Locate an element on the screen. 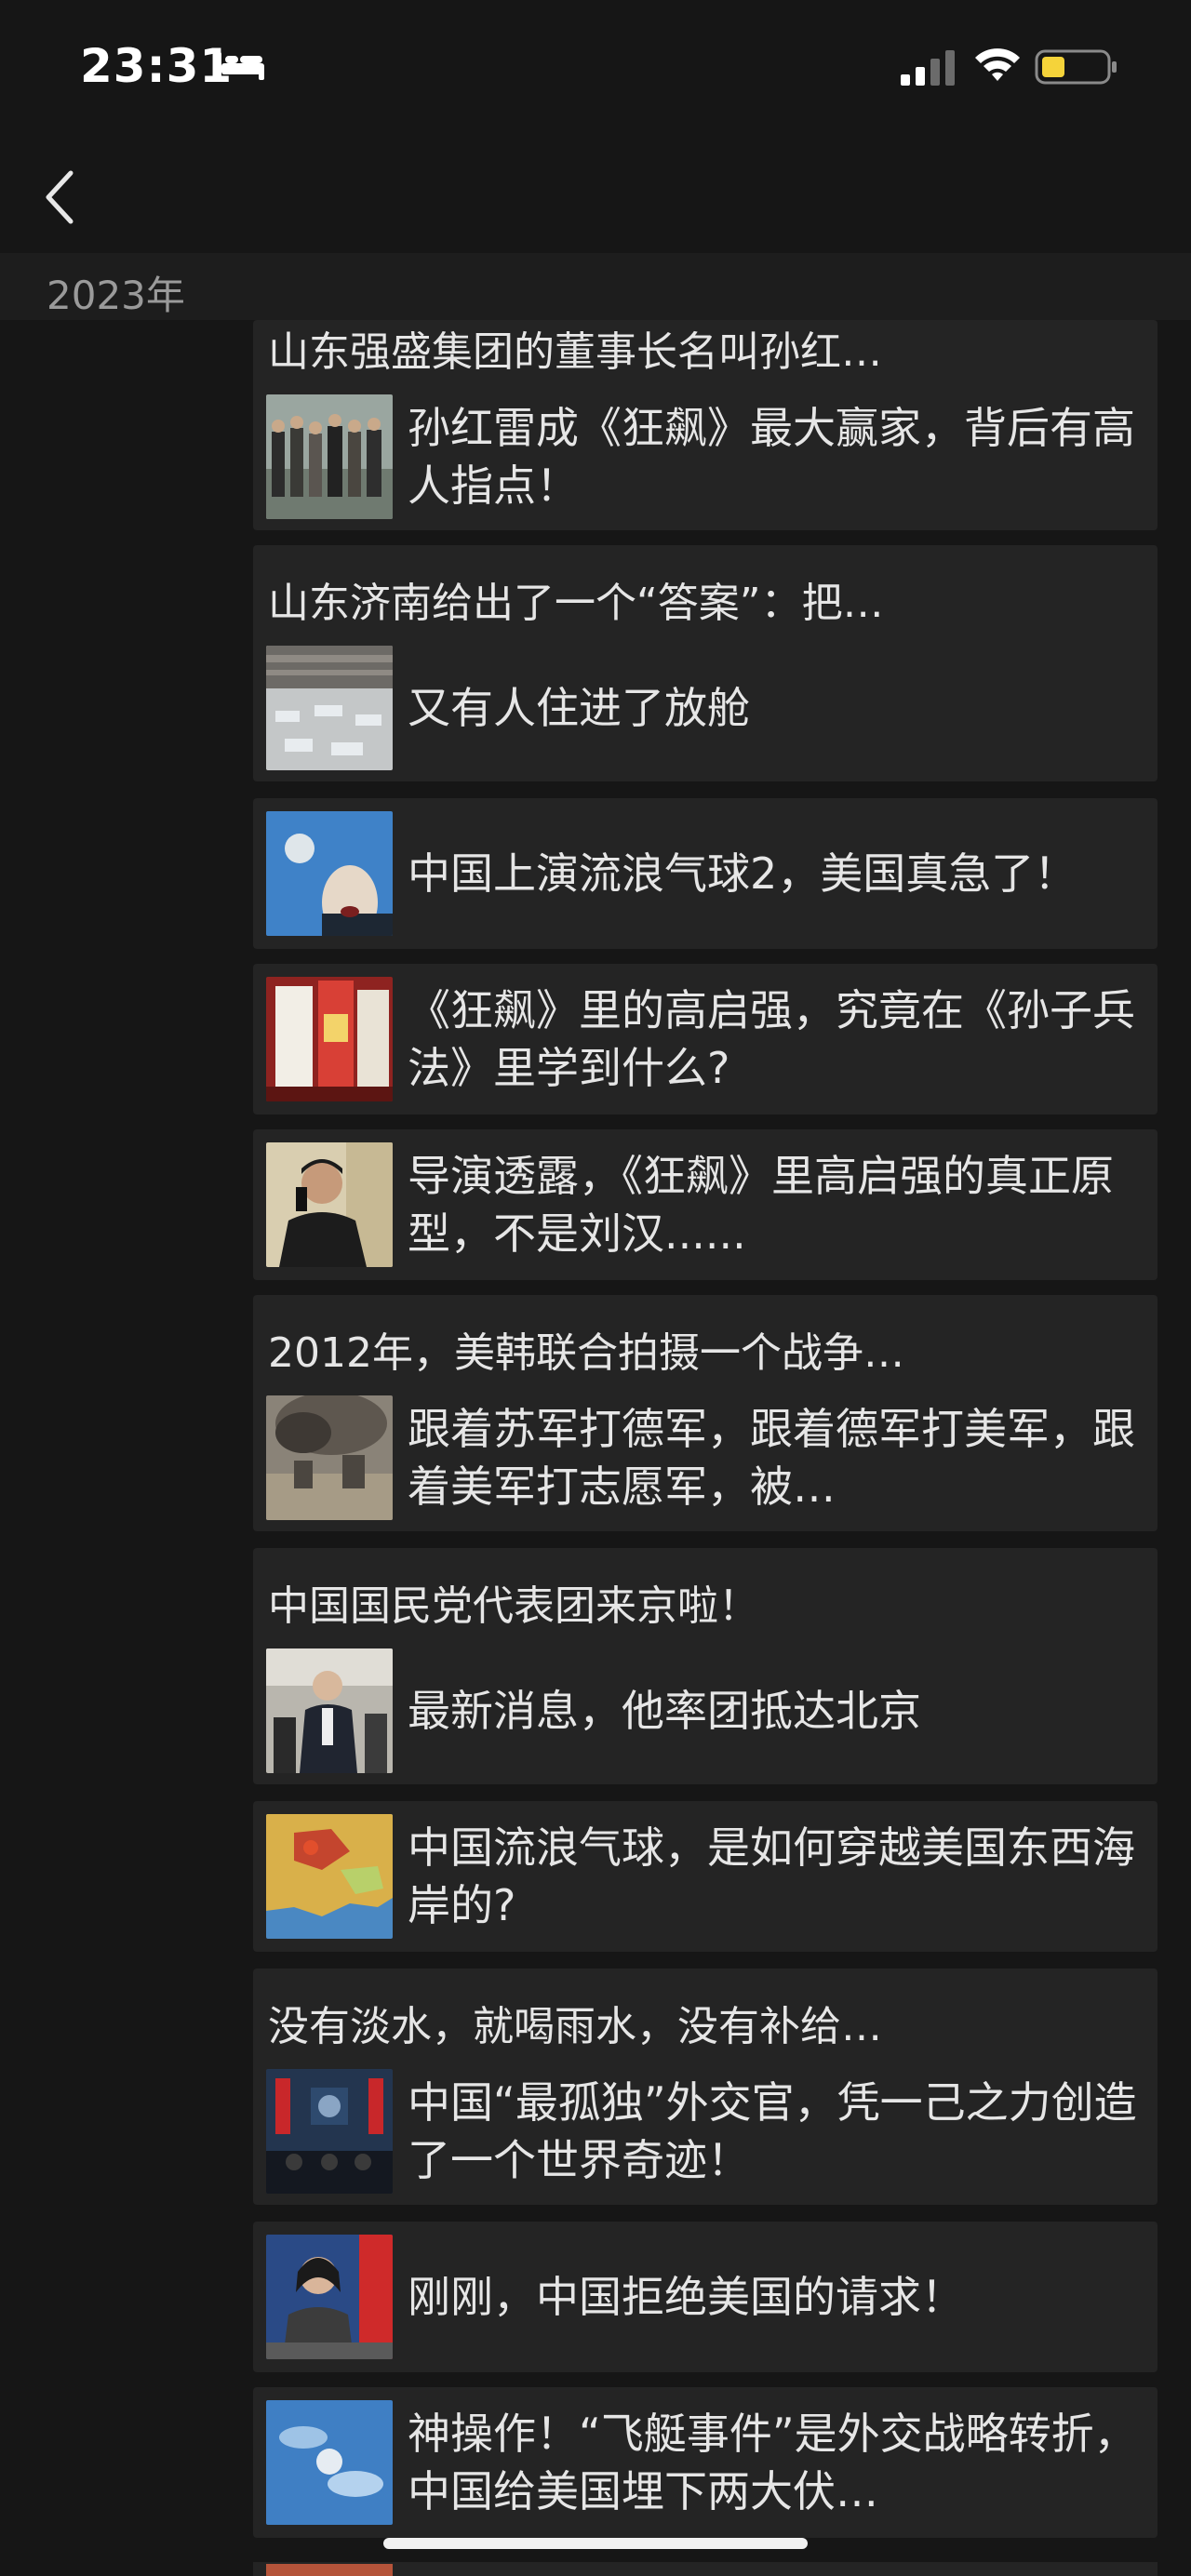 The height and width of the screenshot is (2576, 1191). article-headline: 最新消息，他率团抵达北京 is located at coordinates (664, 1711).